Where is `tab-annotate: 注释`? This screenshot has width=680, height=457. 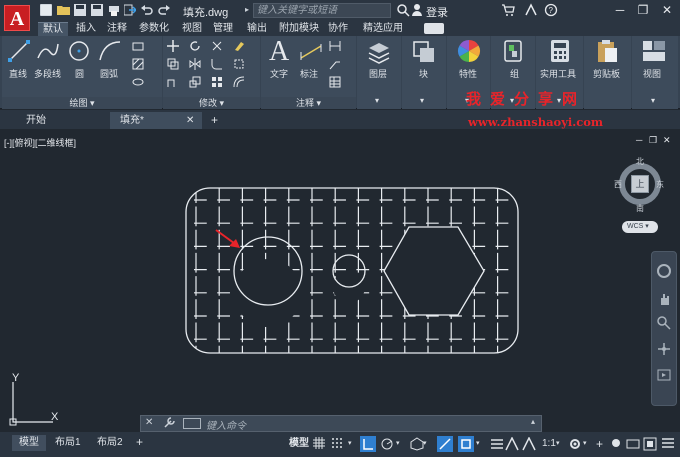
tab-annotate: 注释 is located at coordinates (117, 29).